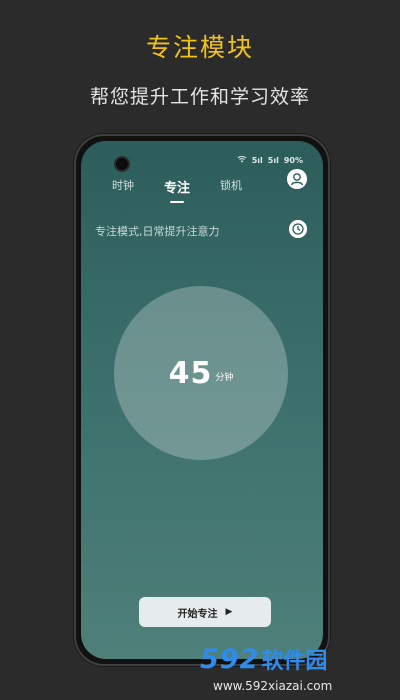 The width and height of the screenshot is (400, 700). What do you see at coordinates (190, 373) in the screenshot?
I see `timer-minutes: 45` at bounding box center [190, 373].